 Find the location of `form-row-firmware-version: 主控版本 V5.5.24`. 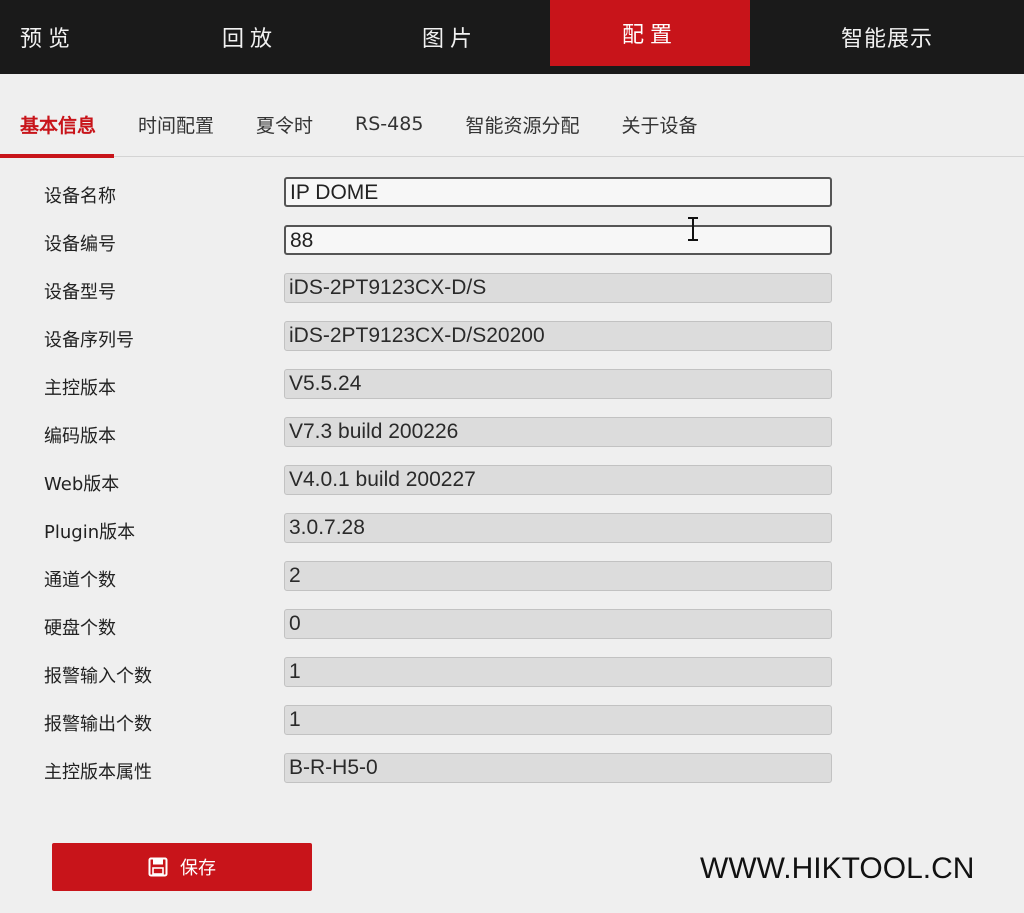

form-row-firmware-version: 主控版本 V5.5.24 is located at coordinates (512, 386).